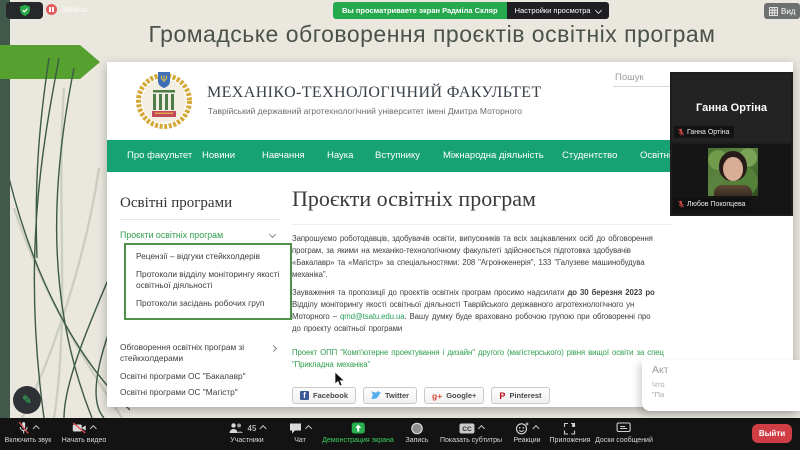 The width and height of the screenshot is (800, 450). Describe the element at coordinates (520, 395) in the screenshot. I see `pinterest-share-button: P Pinterest` at that location.